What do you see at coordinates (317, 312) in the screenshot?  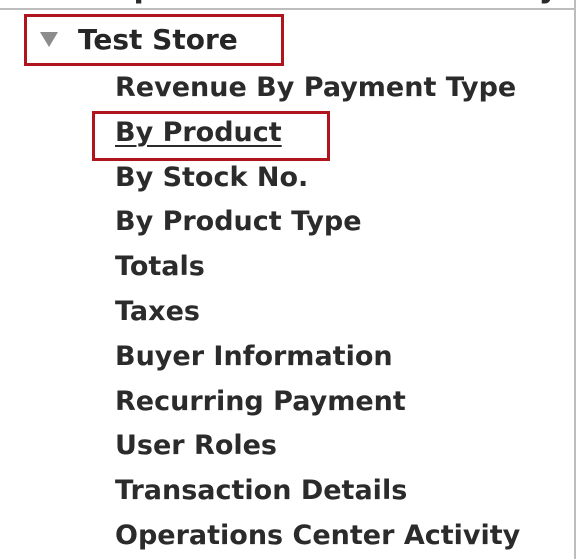 I see `report-item-taxes: Taxes` at bounding box center [317, 312].